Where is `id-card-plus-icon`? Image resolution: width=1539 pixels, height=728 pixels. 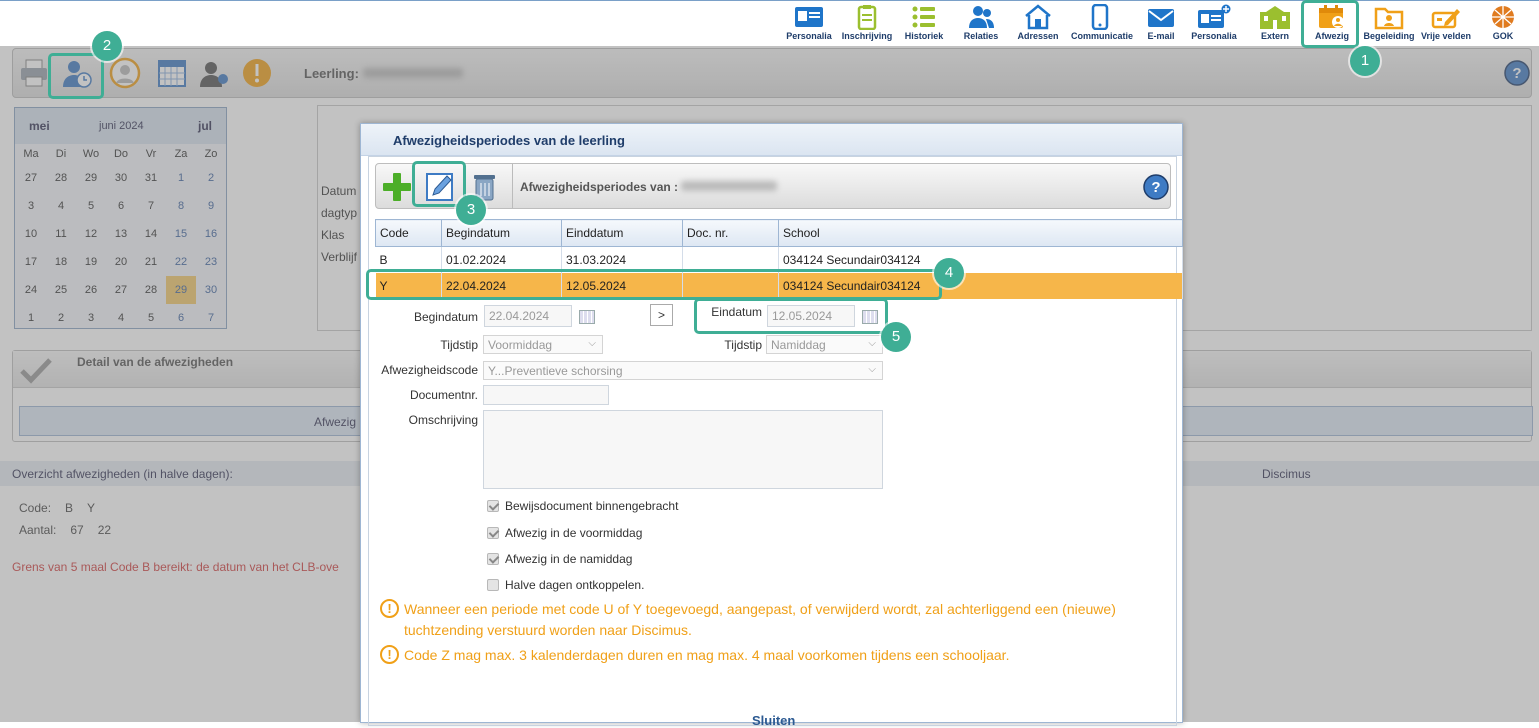
id-card-plus-icon is located at coordinates (1214, 16).